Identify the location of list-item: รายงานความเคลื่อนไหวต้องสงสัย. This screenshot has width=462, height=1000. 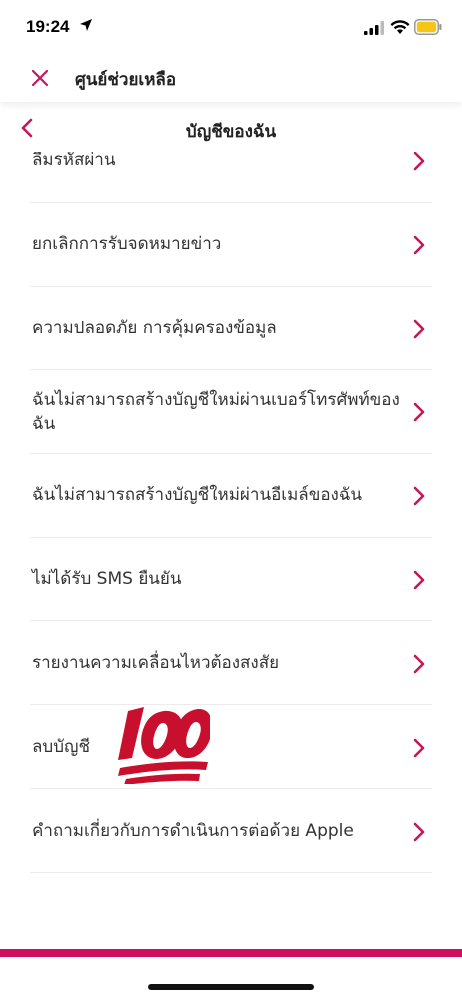
(231, 663).